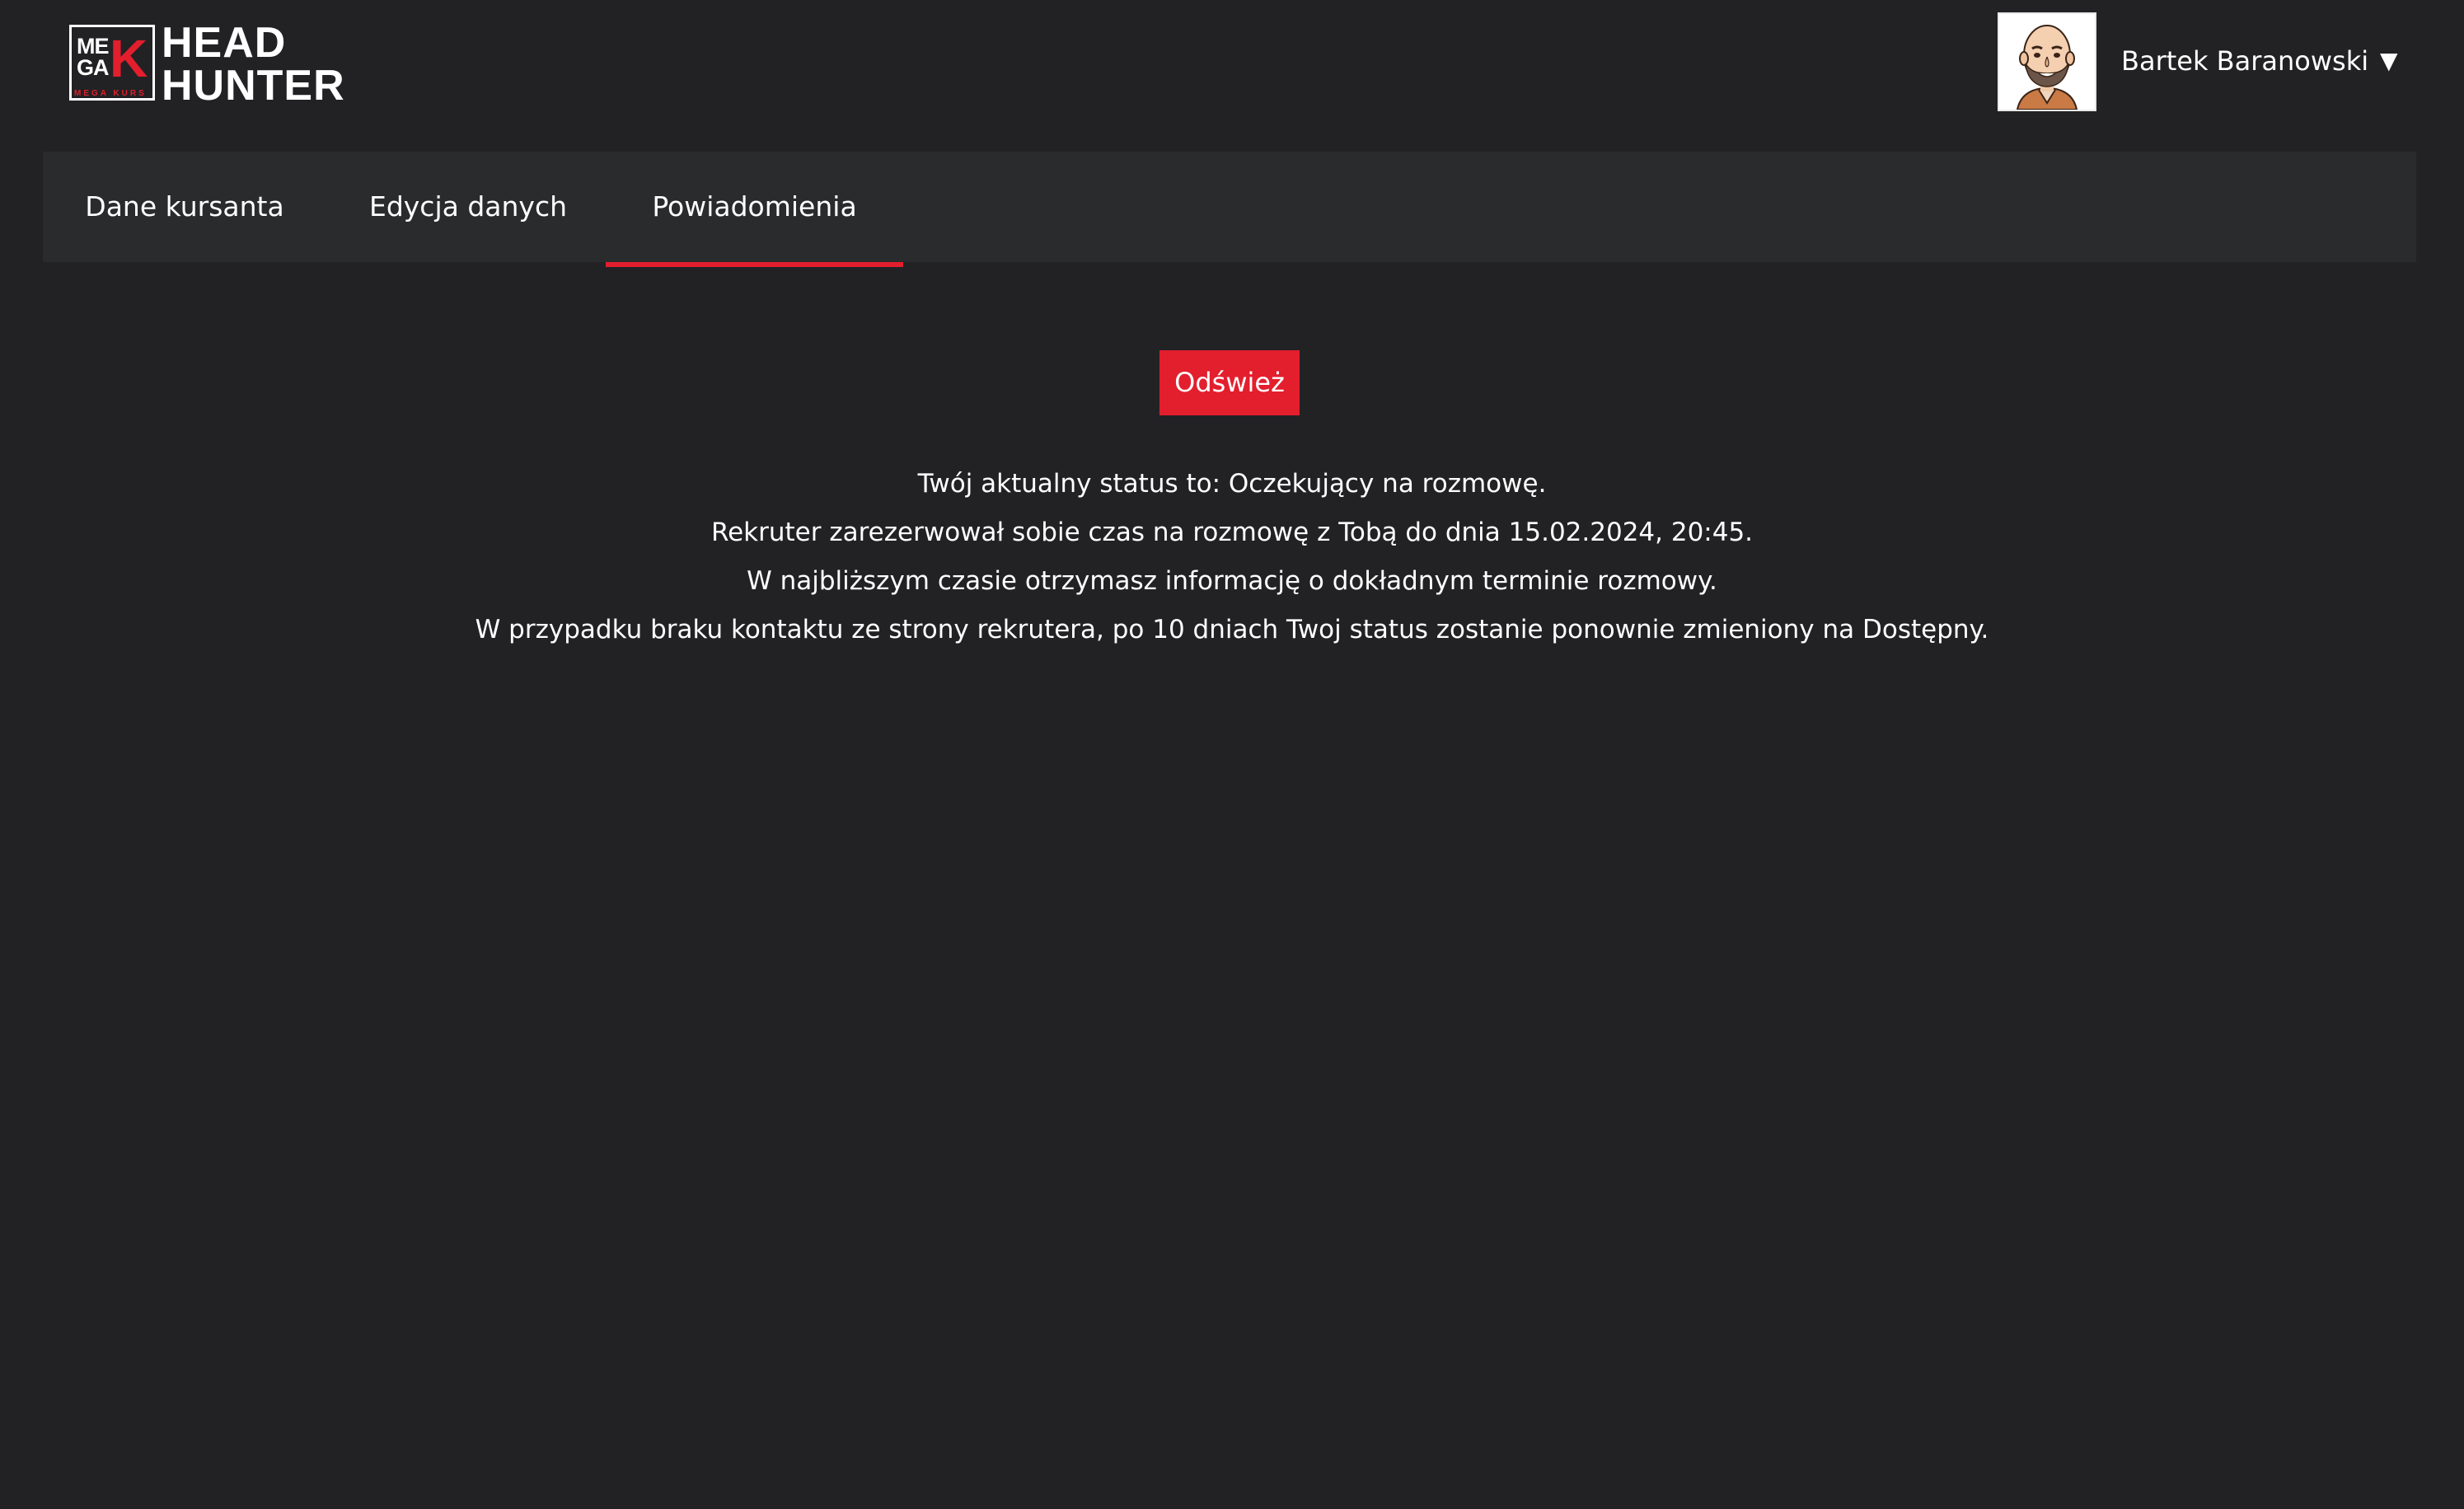 The height and width of the screenshot is (1509, 2464). Describe the element at coordinates (129, 59) in the screenshot. I see `logo-badge-letter: K` at that location.